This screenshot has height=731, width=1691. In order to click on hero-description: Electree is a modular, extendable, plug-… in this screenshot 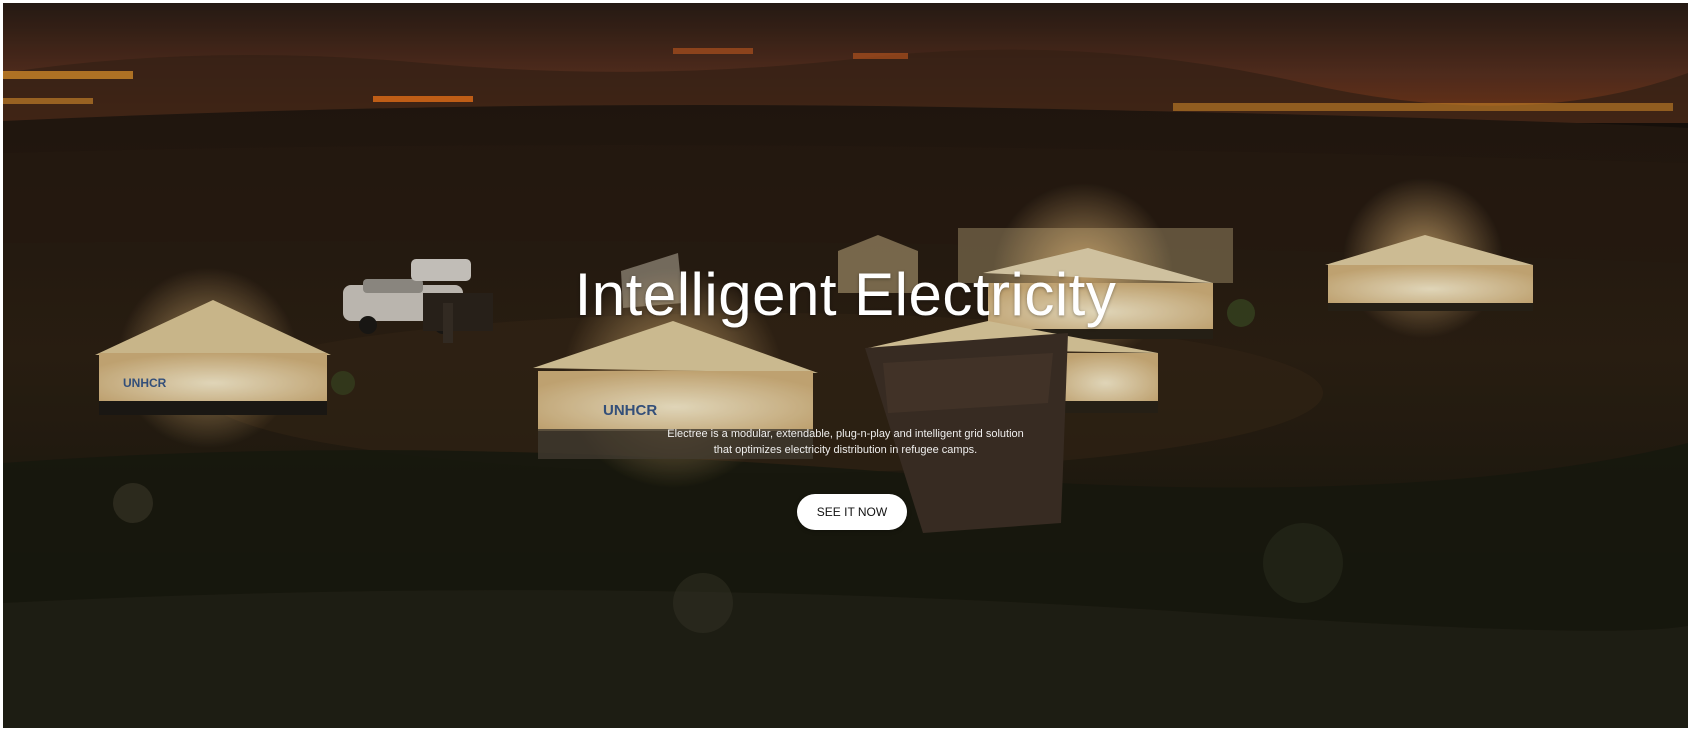, I will do `click(845, 442)`.